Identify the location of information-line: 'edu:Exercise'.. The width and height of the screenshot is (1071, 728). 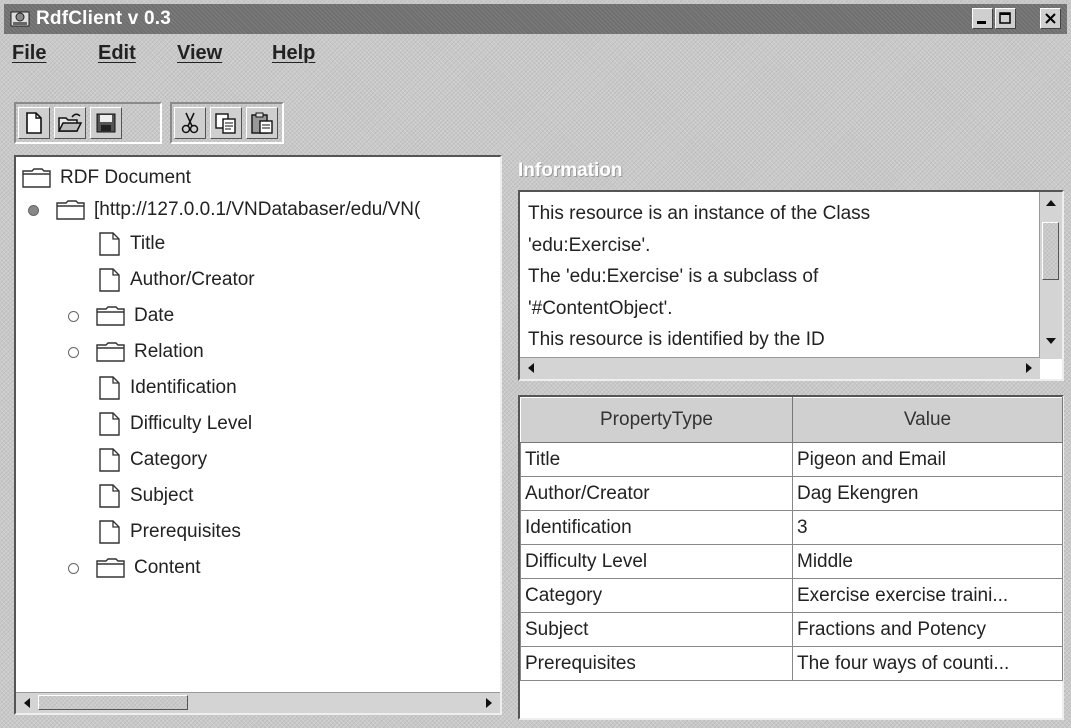
(589, 245).